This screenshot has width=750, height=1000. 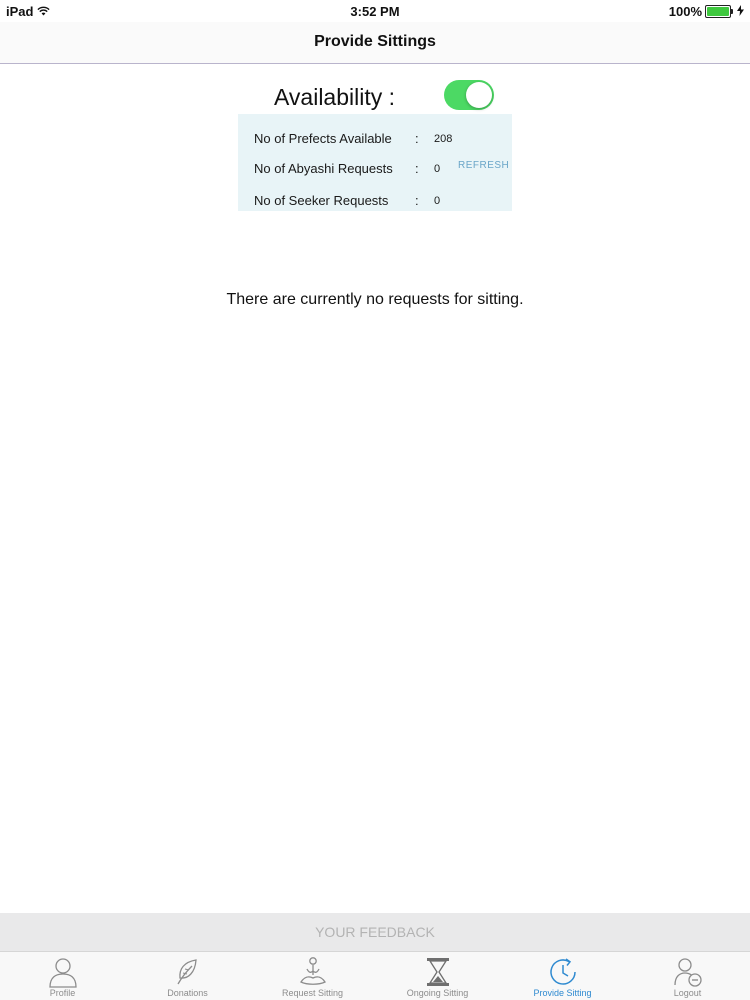 What do you see at coordinates (323, 168) in the screenshot?
I see `abyashi-requests-label: No of Abyashi Requests` at bounding box center [323, 168].